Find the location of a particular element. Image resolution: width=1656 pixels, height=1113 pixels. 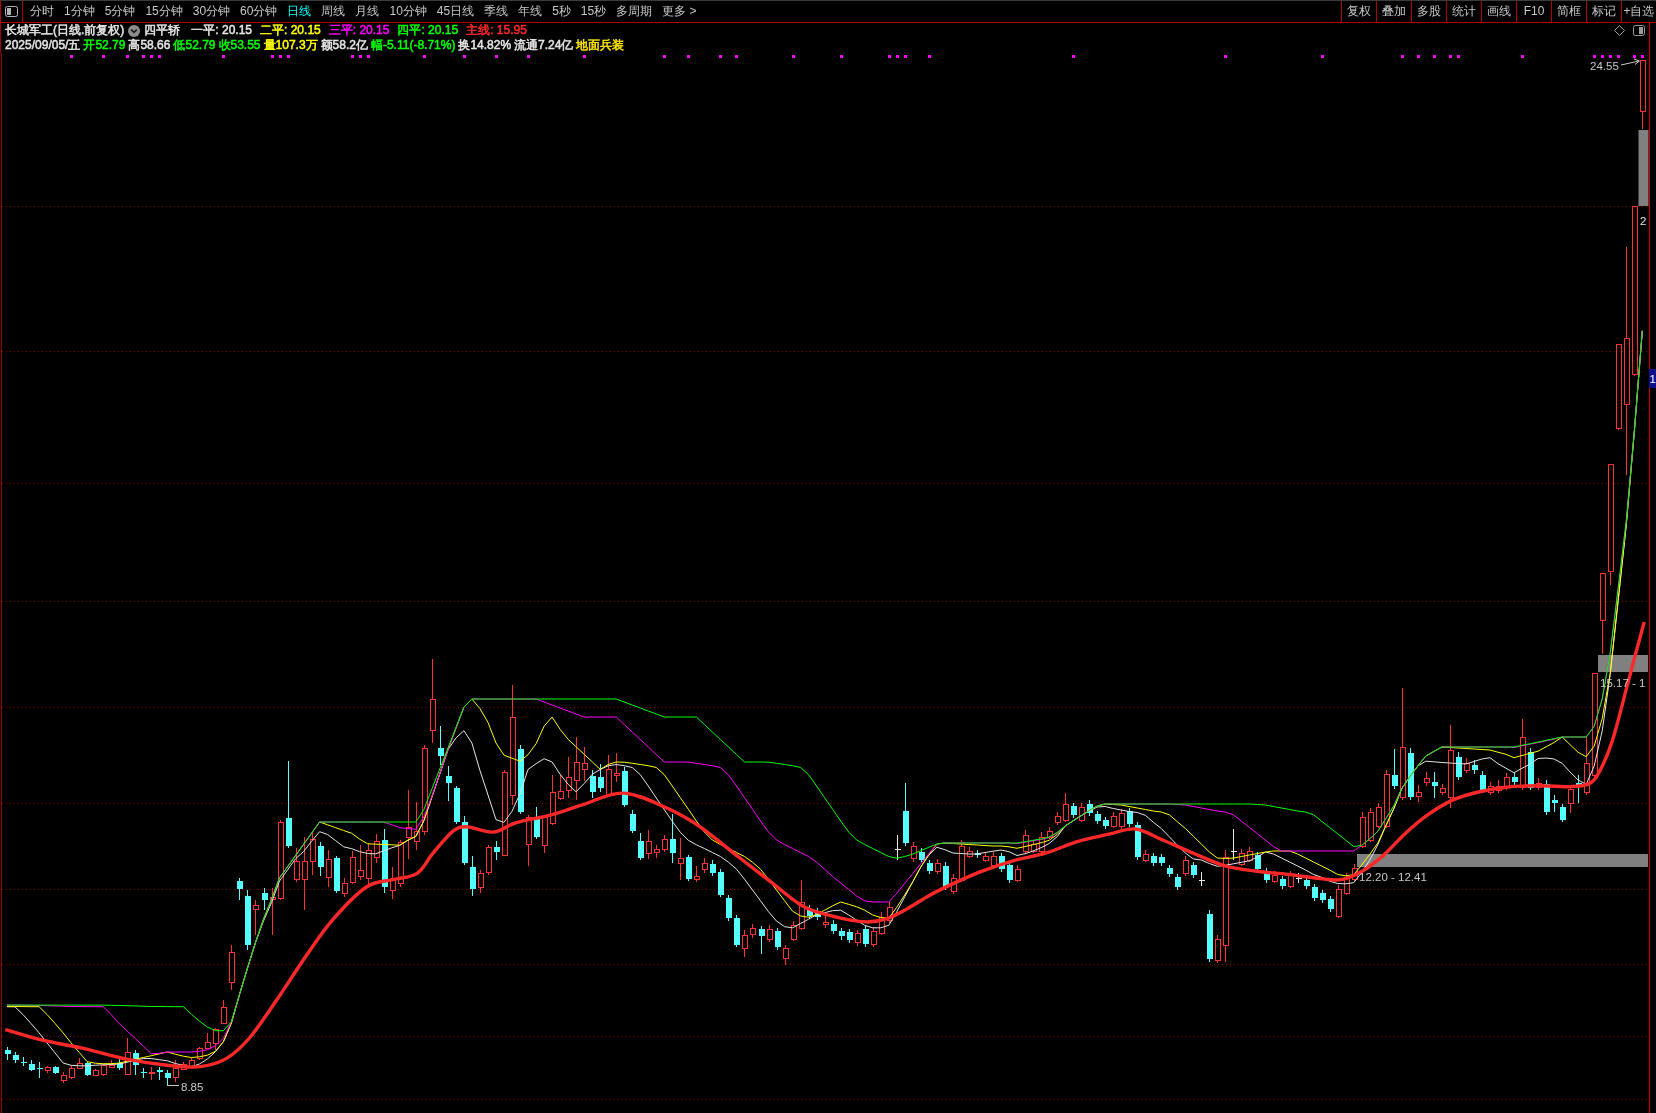

quote-field: 地面兵装 is located at coordinates (600, 45).